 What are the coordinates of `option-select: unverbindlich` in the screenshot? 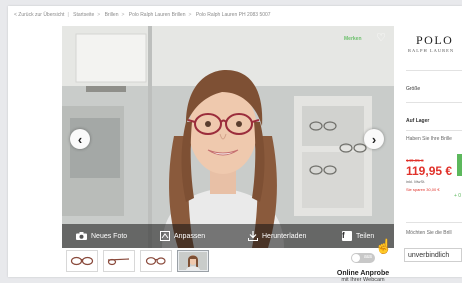 It's located at (433, 255).